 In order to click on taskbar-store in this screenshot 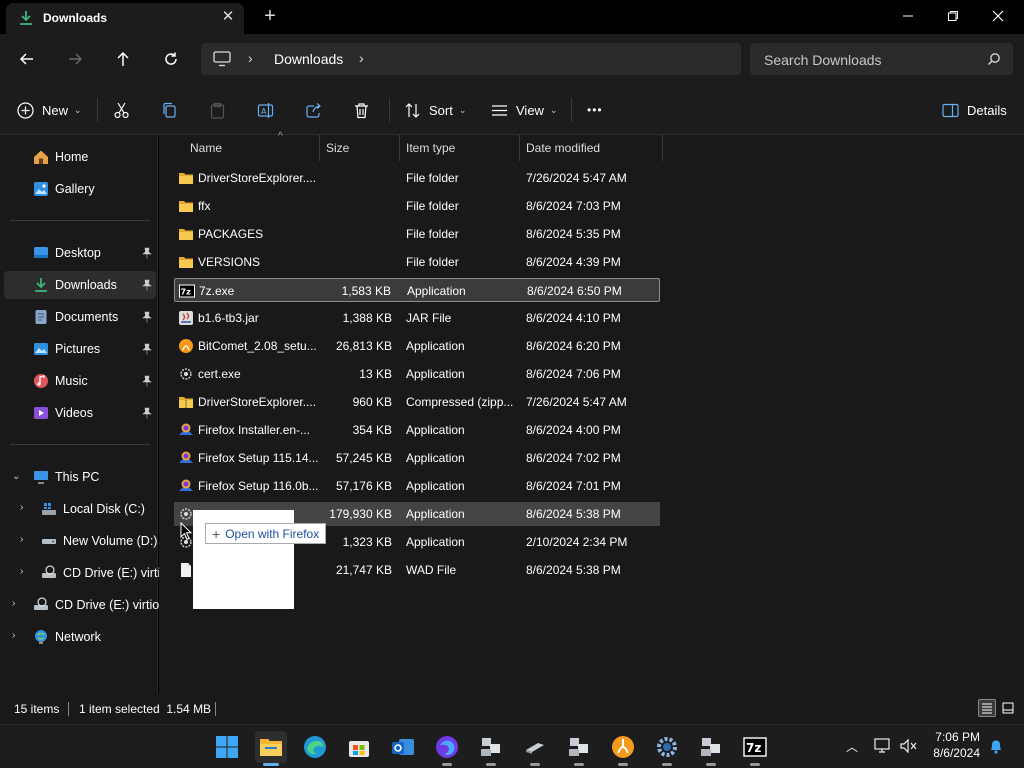, I will do `click(359, 747)`.